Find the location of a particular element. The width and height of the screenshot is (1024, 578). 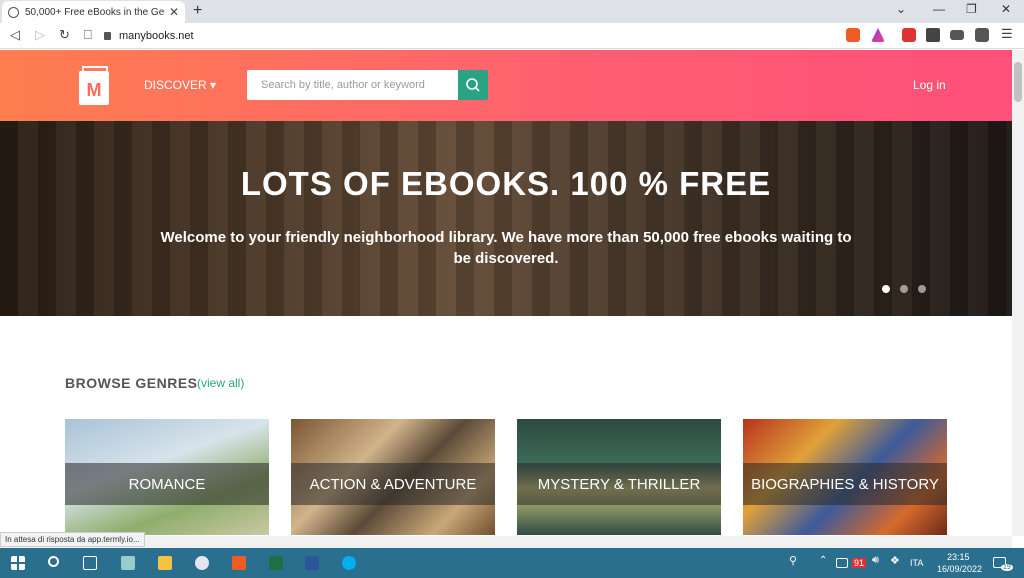

new-tab-button: + is located at coordinates (197, 11).